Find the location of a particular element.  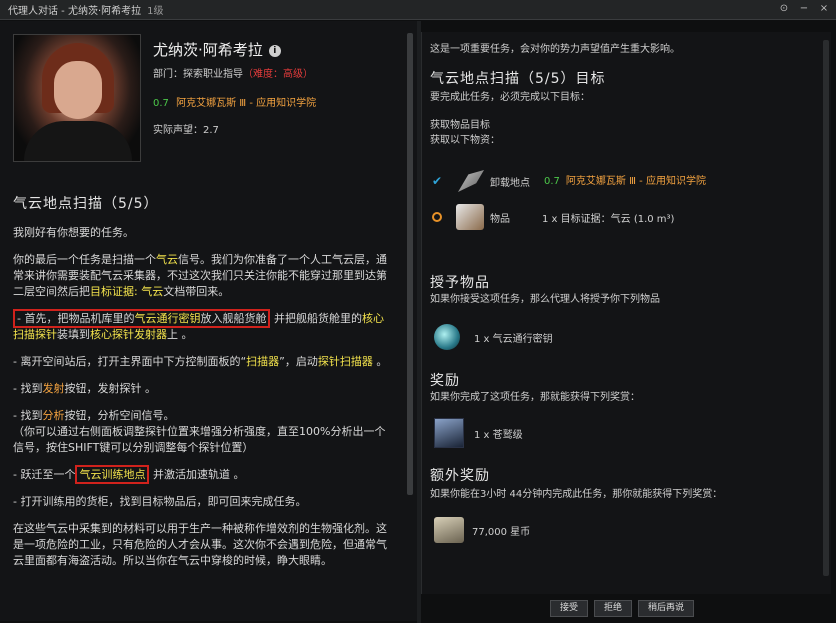

bonus-rewards-sub: 如果你能在3小时 44分钟内完成此任务，那你就能获得下列奖赏： is located at coordinates (576, 494).